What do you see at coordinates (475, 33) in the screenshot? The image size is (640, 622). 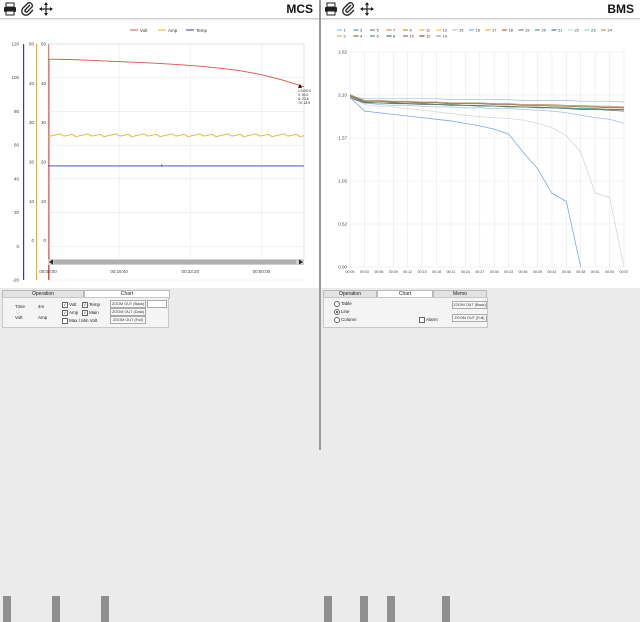 I see `bms-legend: 1 3 5 7 9 11 13 15 16 17 18 19 20 21 22 23 242 4 6 8 10 12 14` at bounding box center [475, 33].